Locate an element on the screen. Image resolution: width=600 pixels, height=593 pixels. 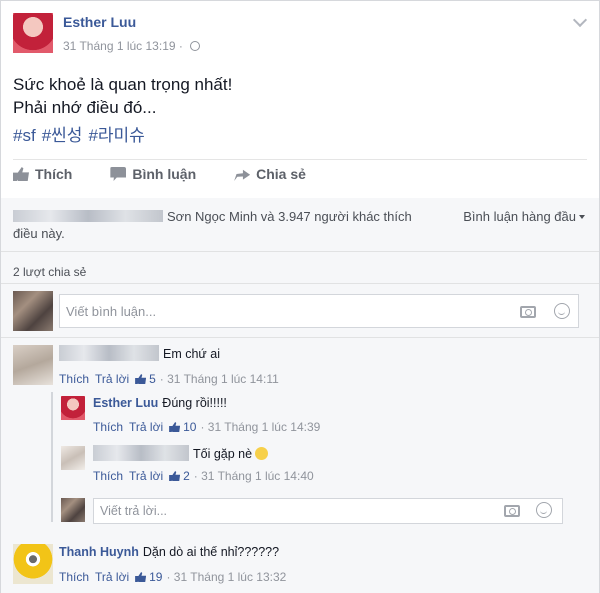
comment: Thanh Huynh Dặn dò ai thế nhỉ?????? is located at coordinates (169, 552).